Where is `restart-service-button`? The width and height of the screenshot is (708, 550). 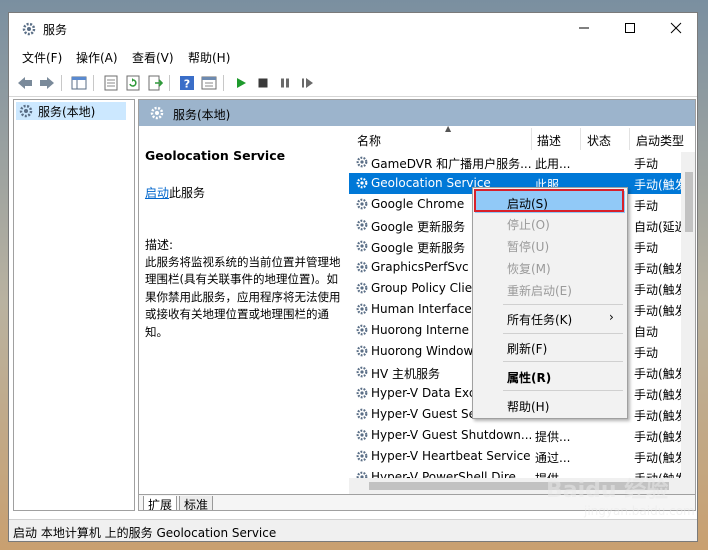
restart-service-button is located at coordinates (307, 83).